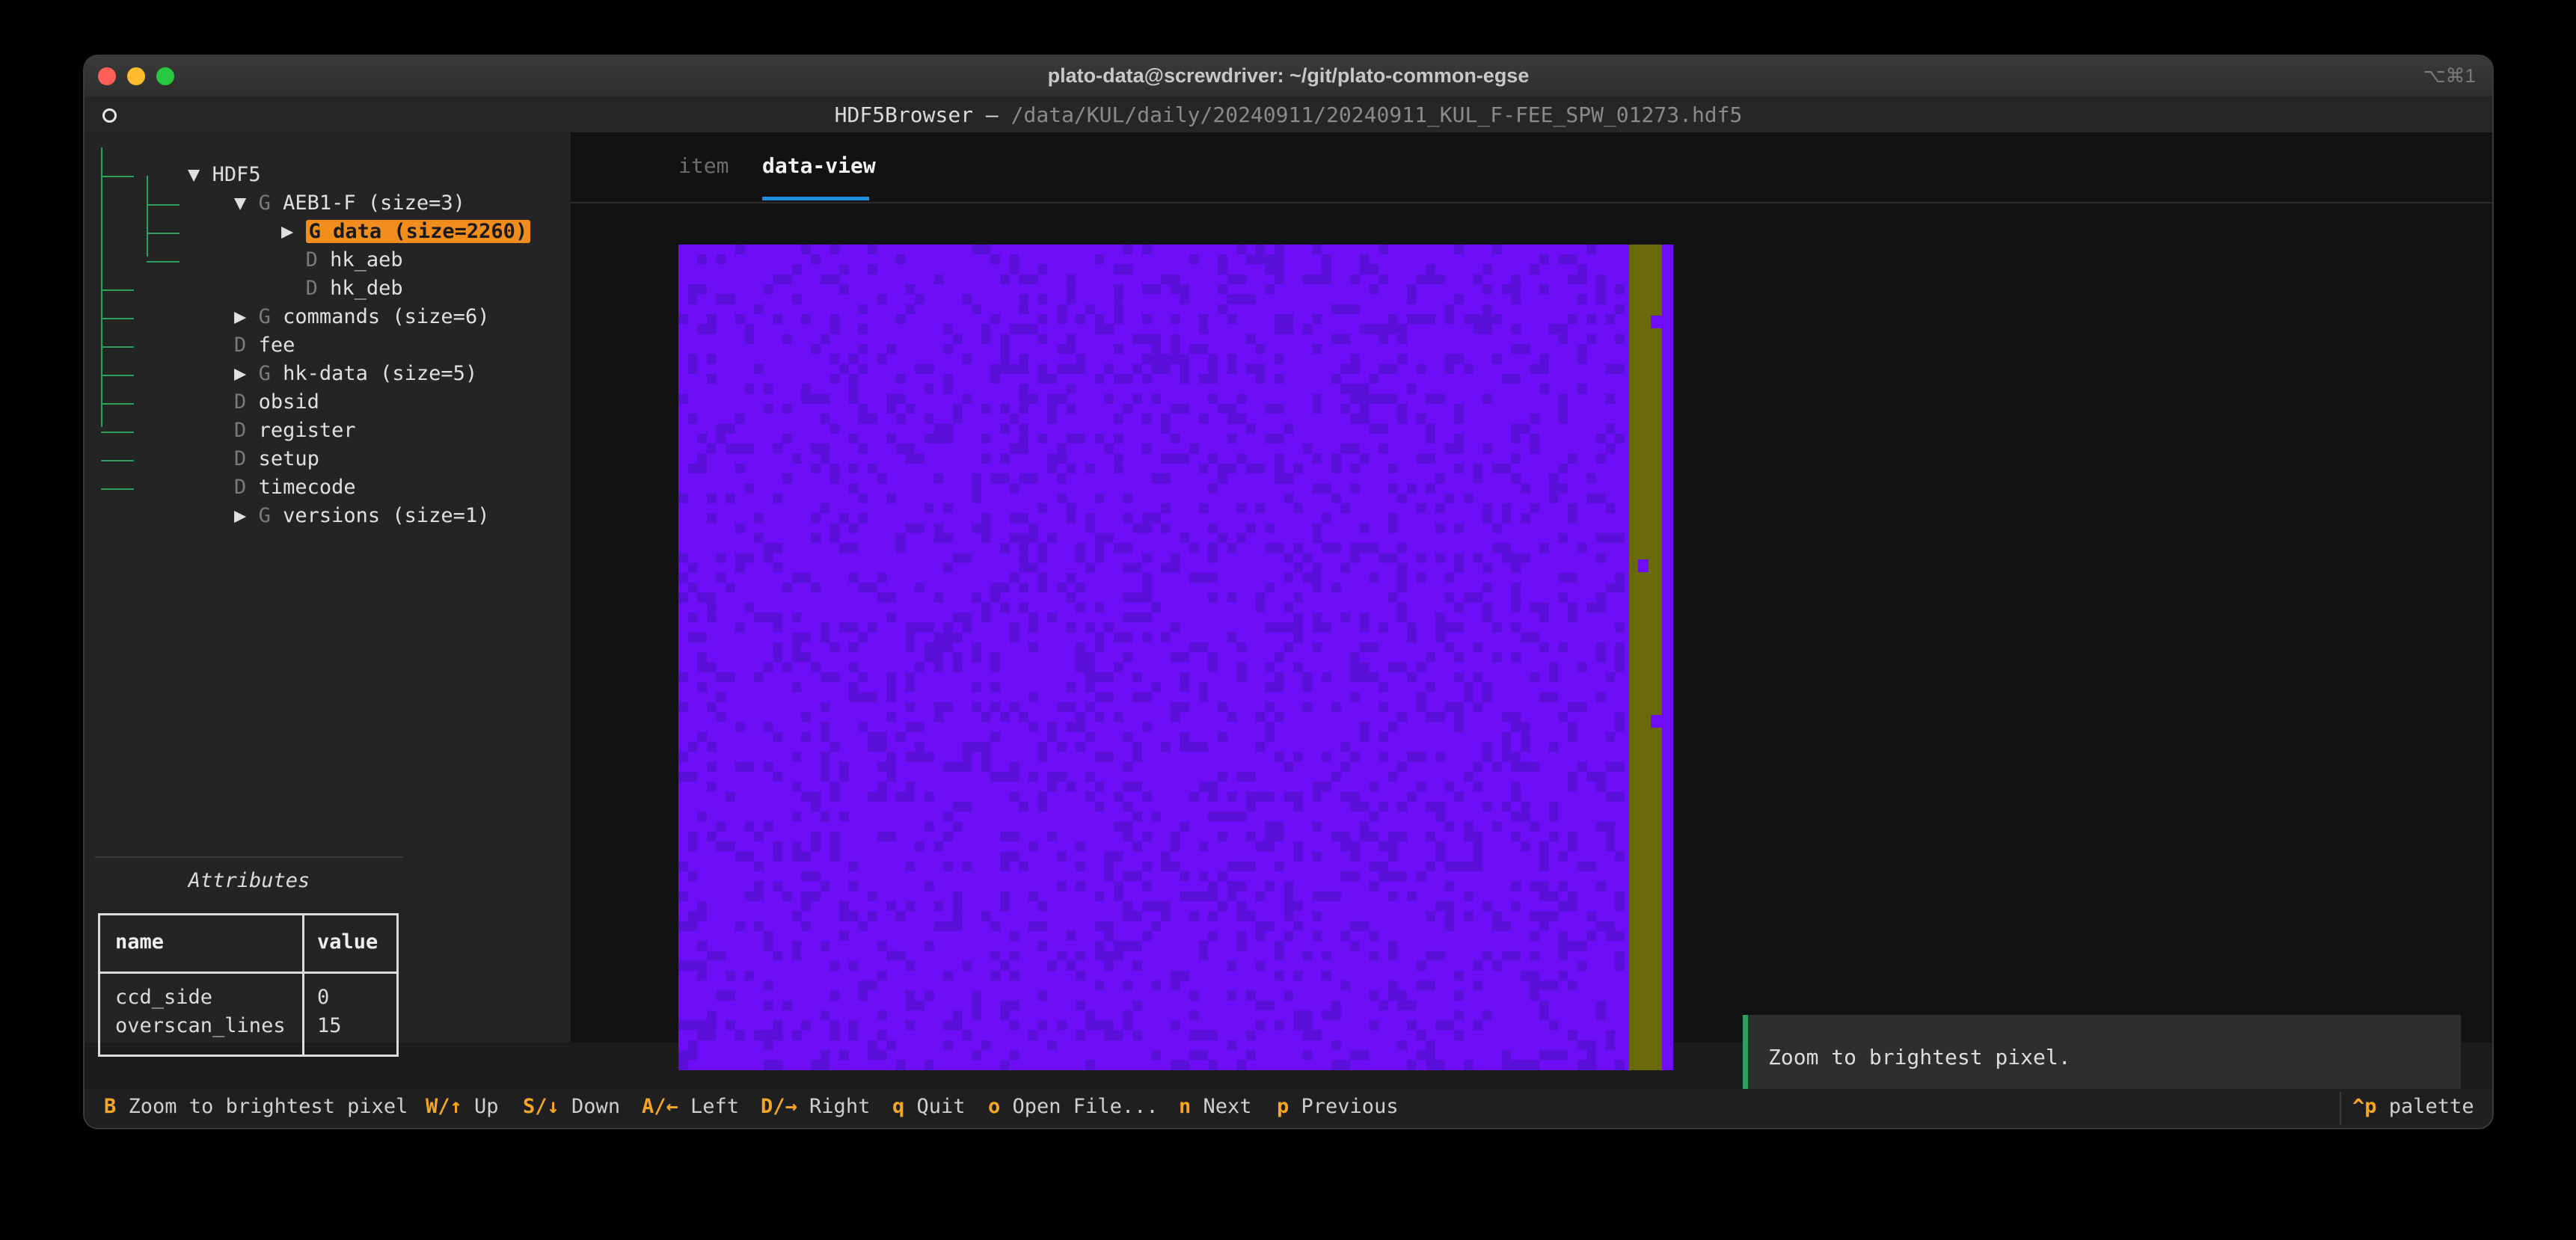 This screenshot has height=1240, width=2576. What do you see at coordinates (240, 515) in the screenshot?
I see `expand-toggle-icon: ▶` at bounding box center [240, 515].